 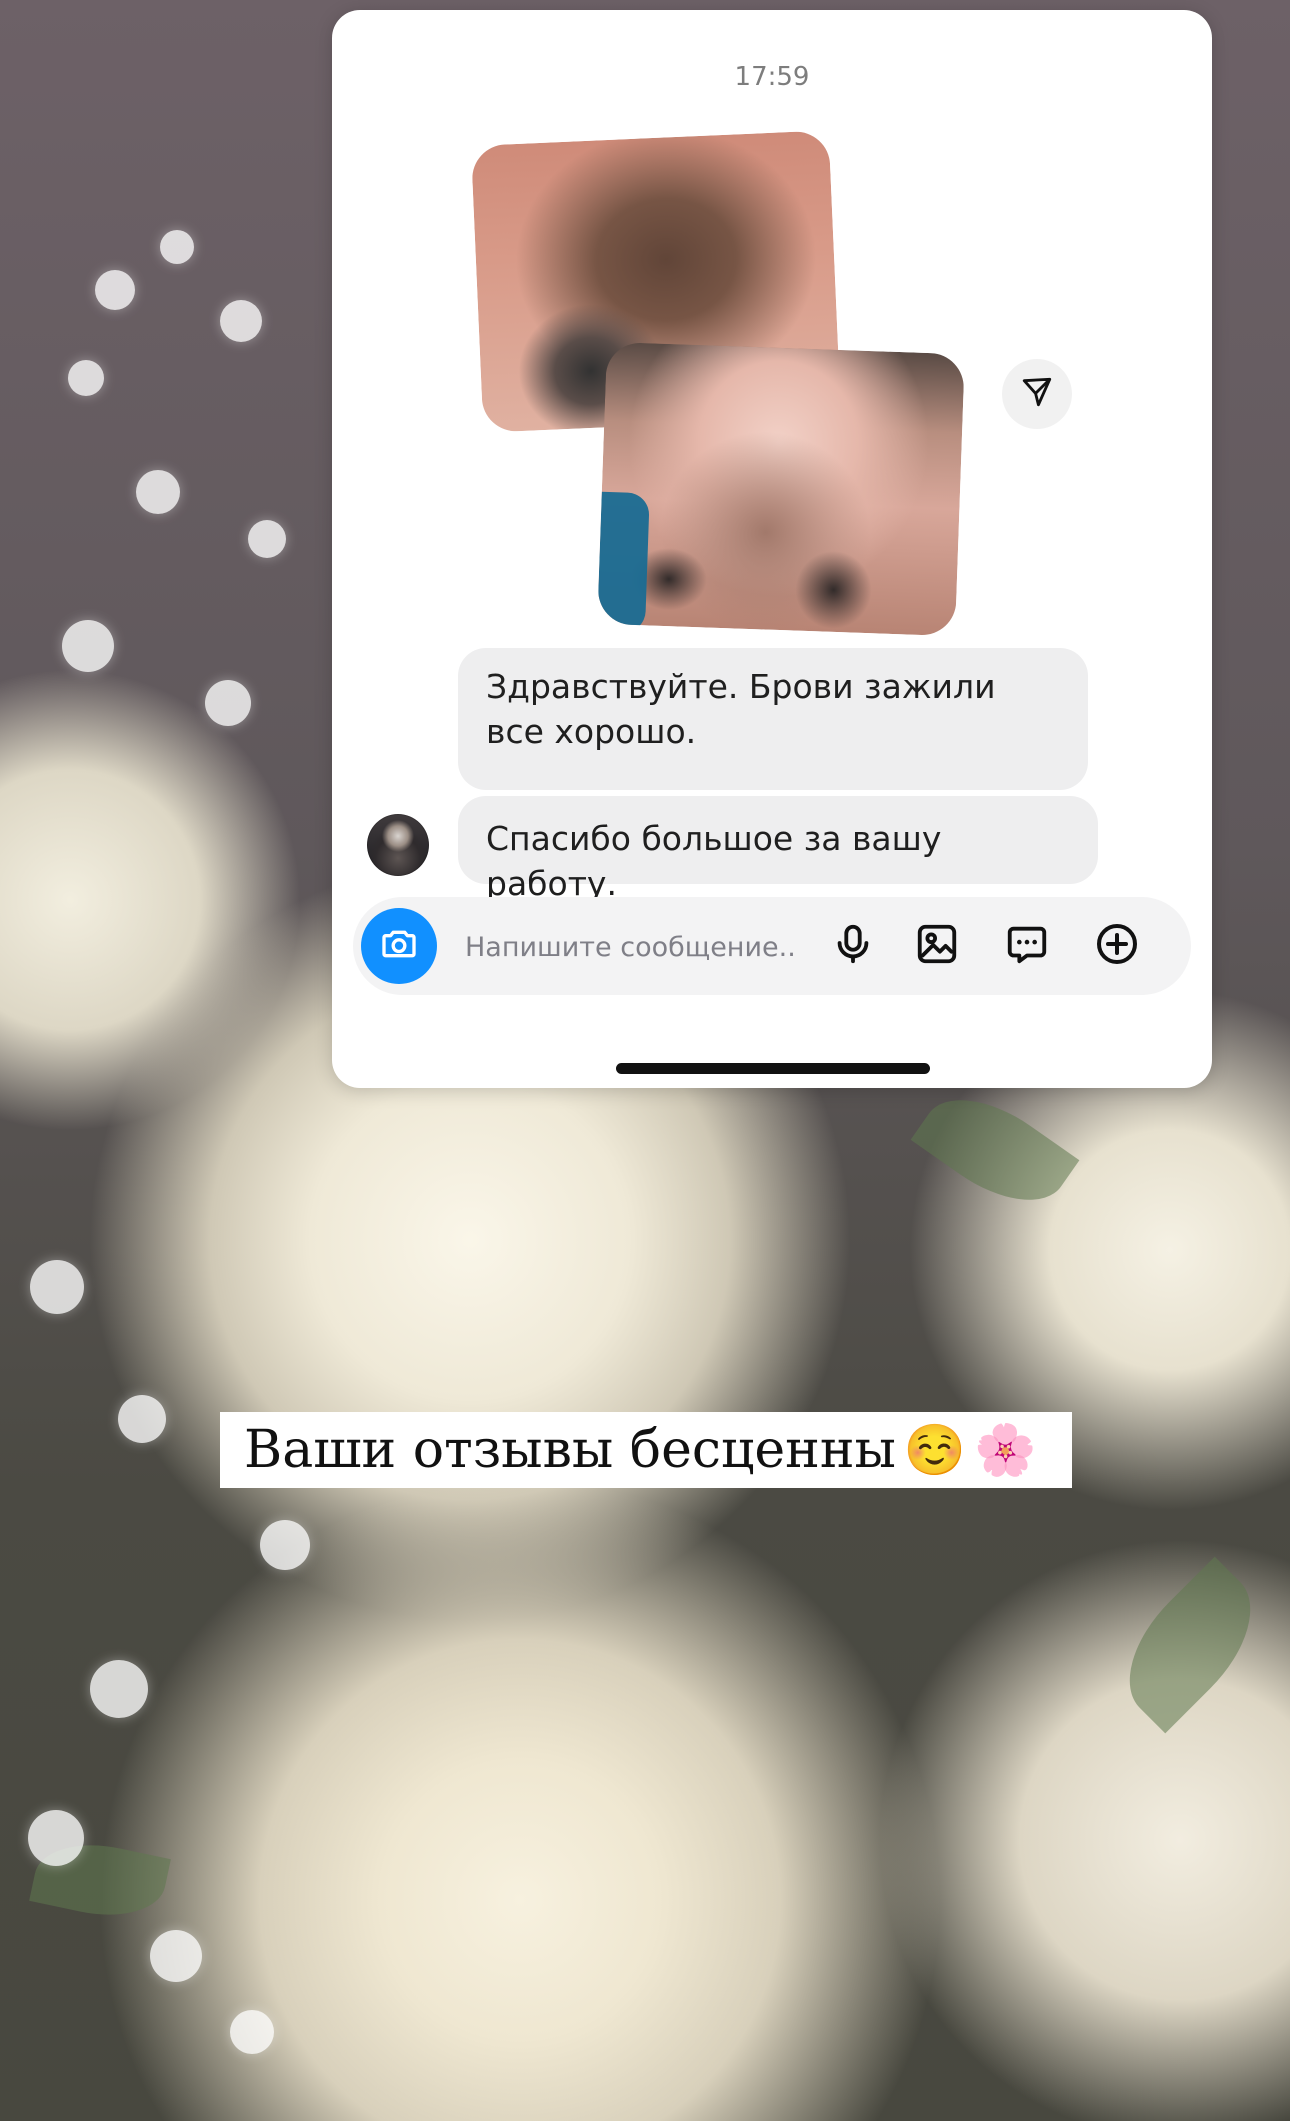 What do you see at coordinates (398, 845) in the screenshot?
I see `avatar` at bounding box center [398, 845].